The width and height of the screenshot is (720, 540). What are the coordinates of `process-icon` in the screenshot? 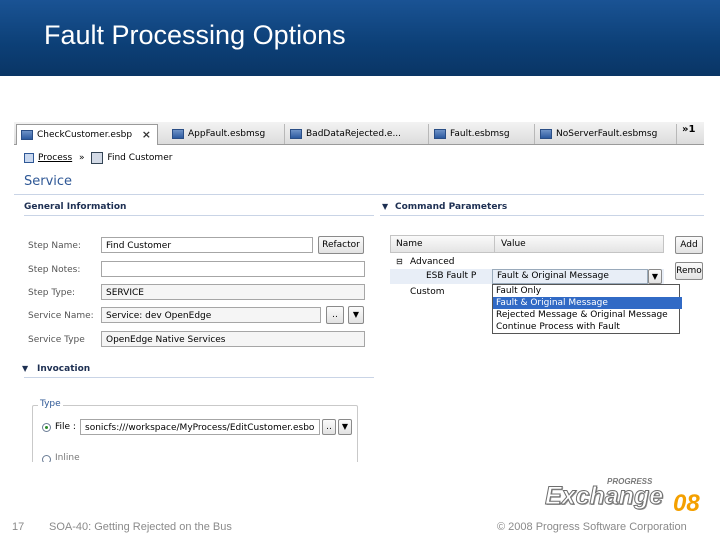 It's located at (29, 157).